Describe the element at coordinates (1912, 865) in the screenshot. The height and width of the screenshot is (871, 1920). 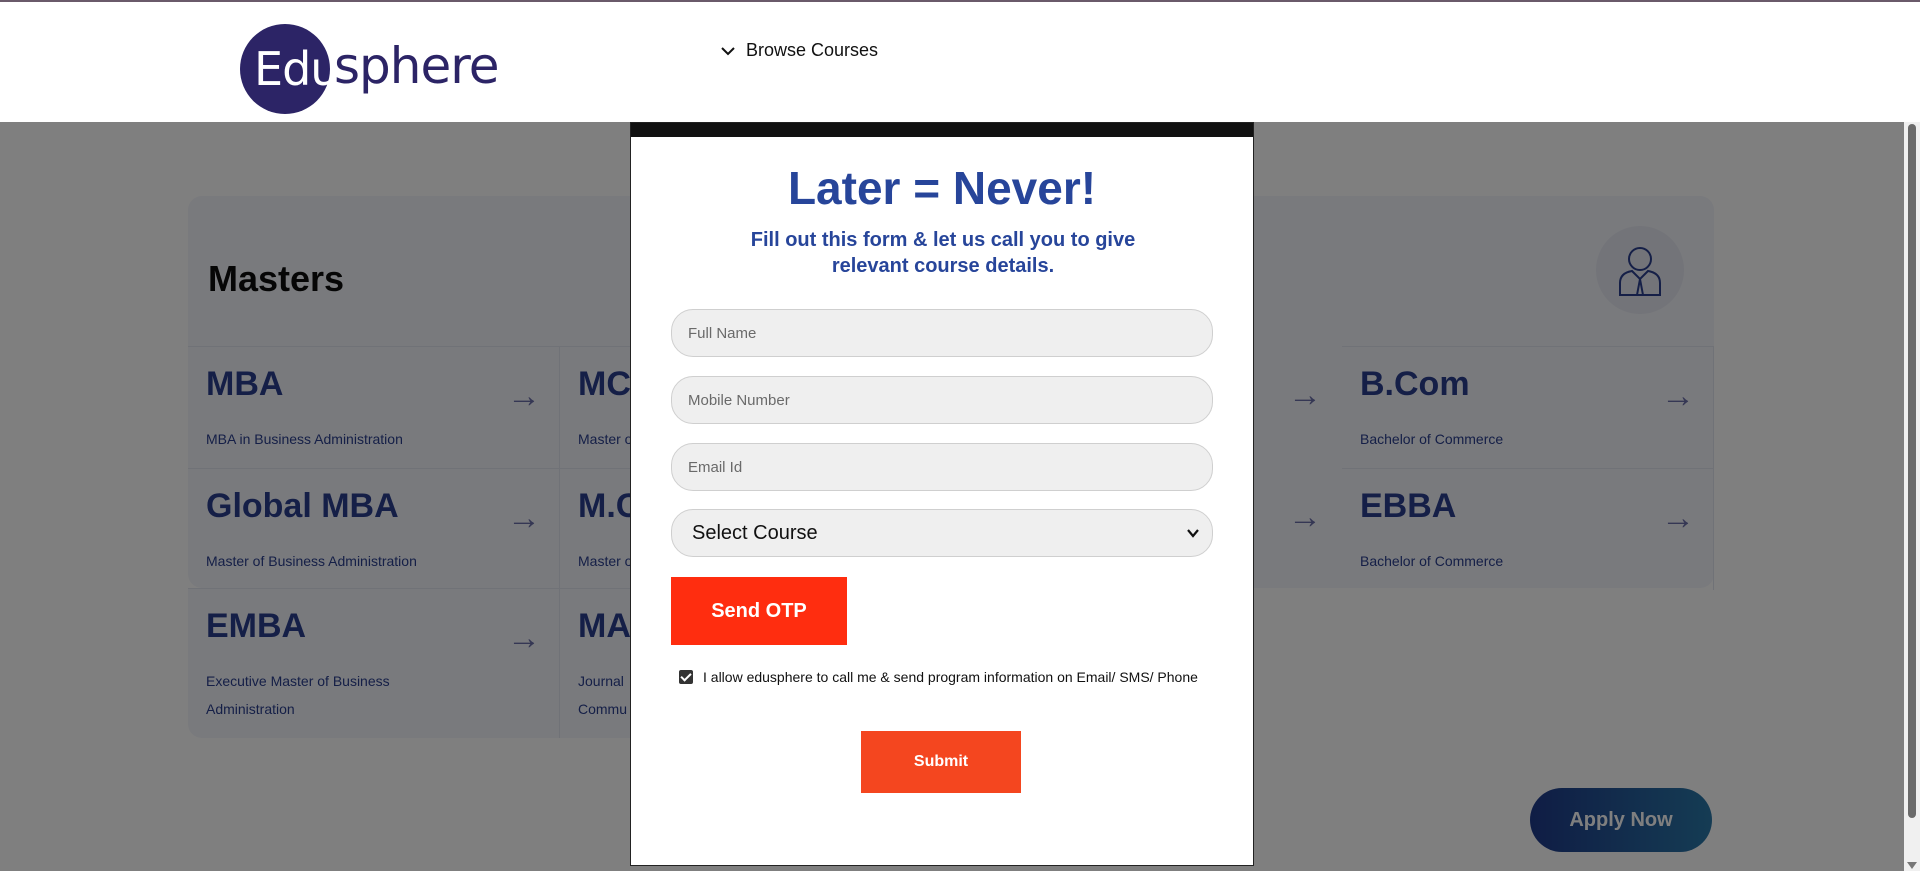
I see `scroll-down-icon` at that location.